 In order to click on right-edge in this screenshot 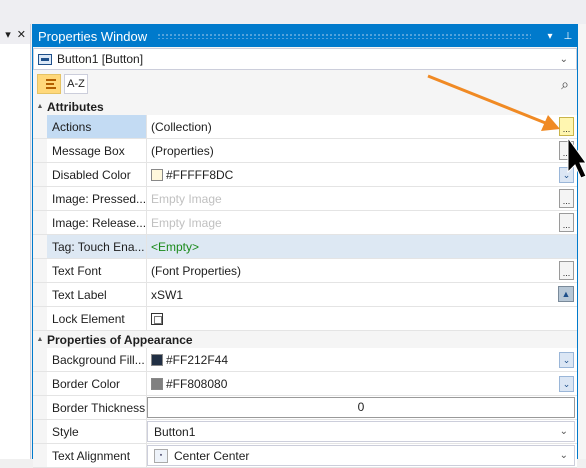, I will do `click(582, 241)`.